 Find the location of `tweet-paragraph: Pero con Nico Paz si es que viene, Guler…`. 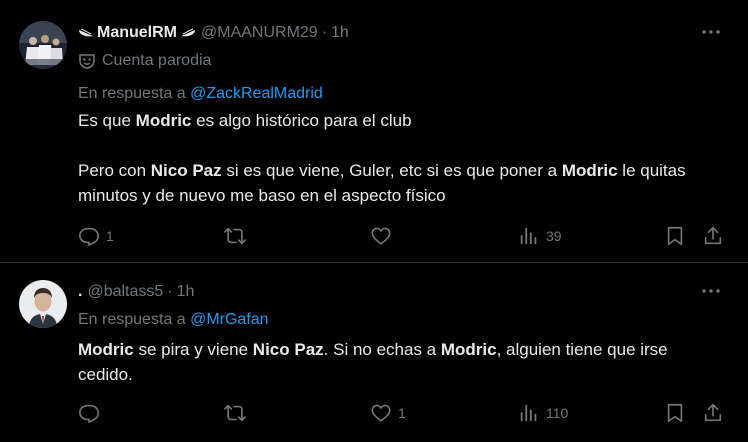

tweet-paragraph: Pero con Nico Paz si es que viene, Guler… is located at coordinates (382, 183).